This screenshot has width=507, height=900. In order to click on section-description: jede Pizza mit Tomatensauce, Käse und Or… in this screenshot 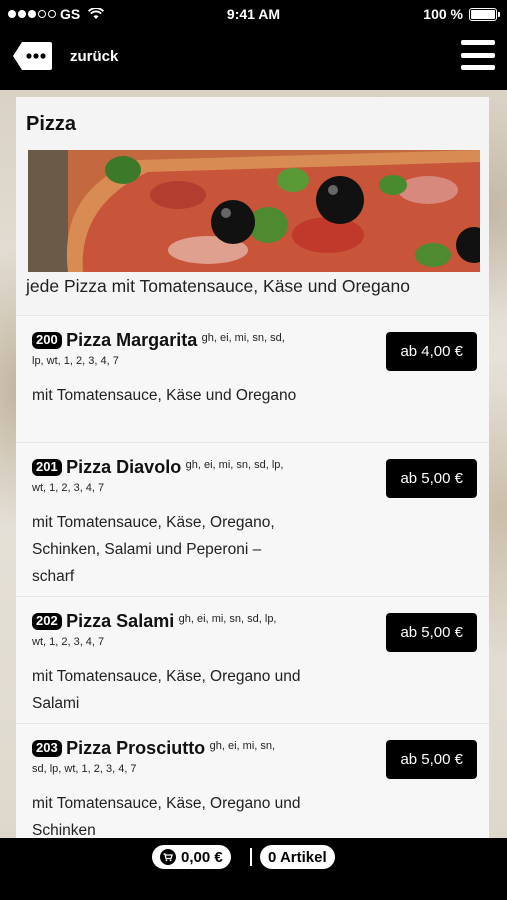, I will do `click(218, 286)`.